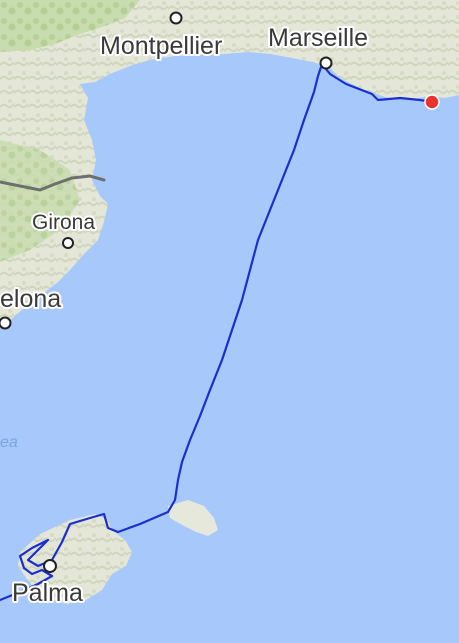  What do you see at coordinates (326, 63) in the screenshot?
I see `marseille-dot` at bounding box center [326, 63].